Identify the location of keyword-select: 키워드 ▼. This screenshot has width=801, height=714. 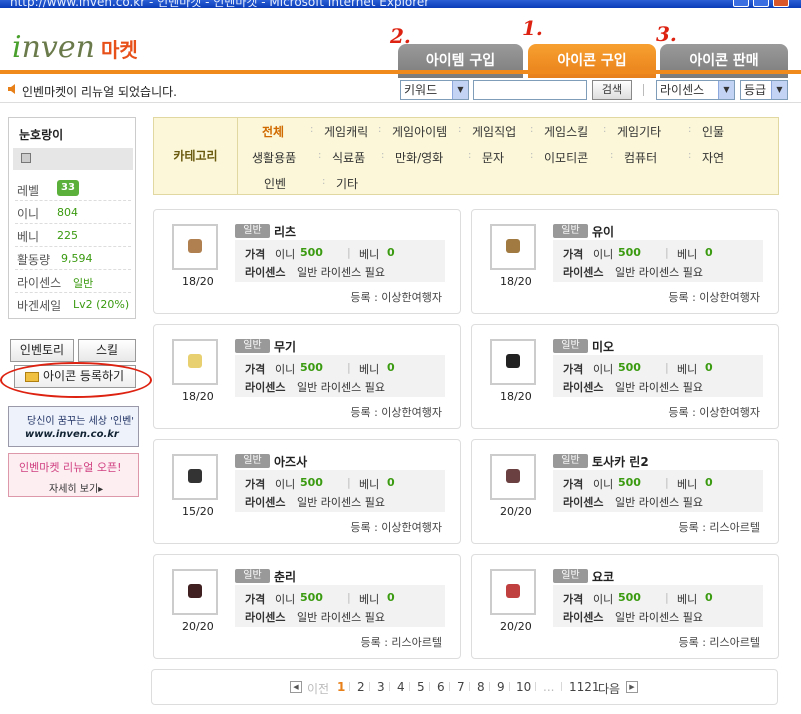
(434, 90).